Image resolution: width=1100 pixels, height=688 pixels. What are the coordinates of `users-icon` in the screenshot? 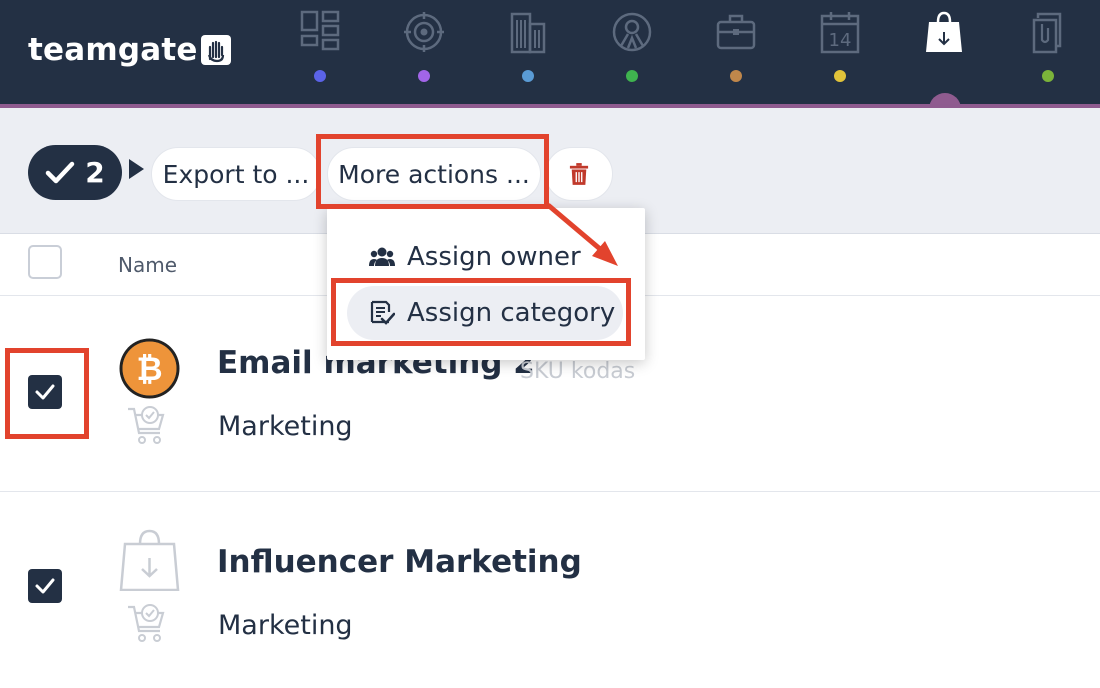 It's located at (382, 256).